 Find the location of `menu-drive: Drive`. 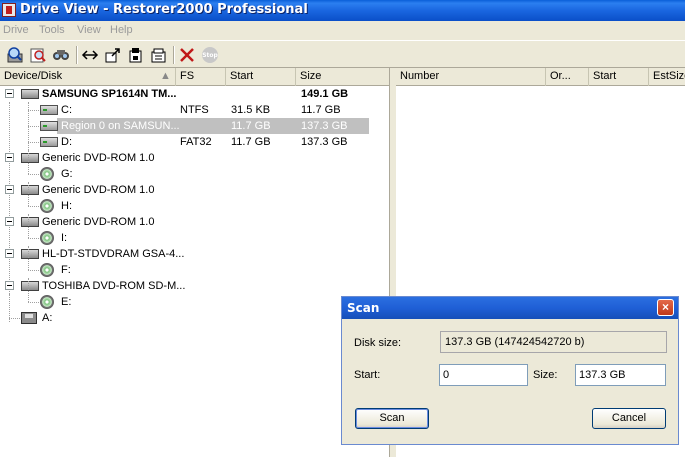

menu-drive: Drive is located at coordinates (16, 30).